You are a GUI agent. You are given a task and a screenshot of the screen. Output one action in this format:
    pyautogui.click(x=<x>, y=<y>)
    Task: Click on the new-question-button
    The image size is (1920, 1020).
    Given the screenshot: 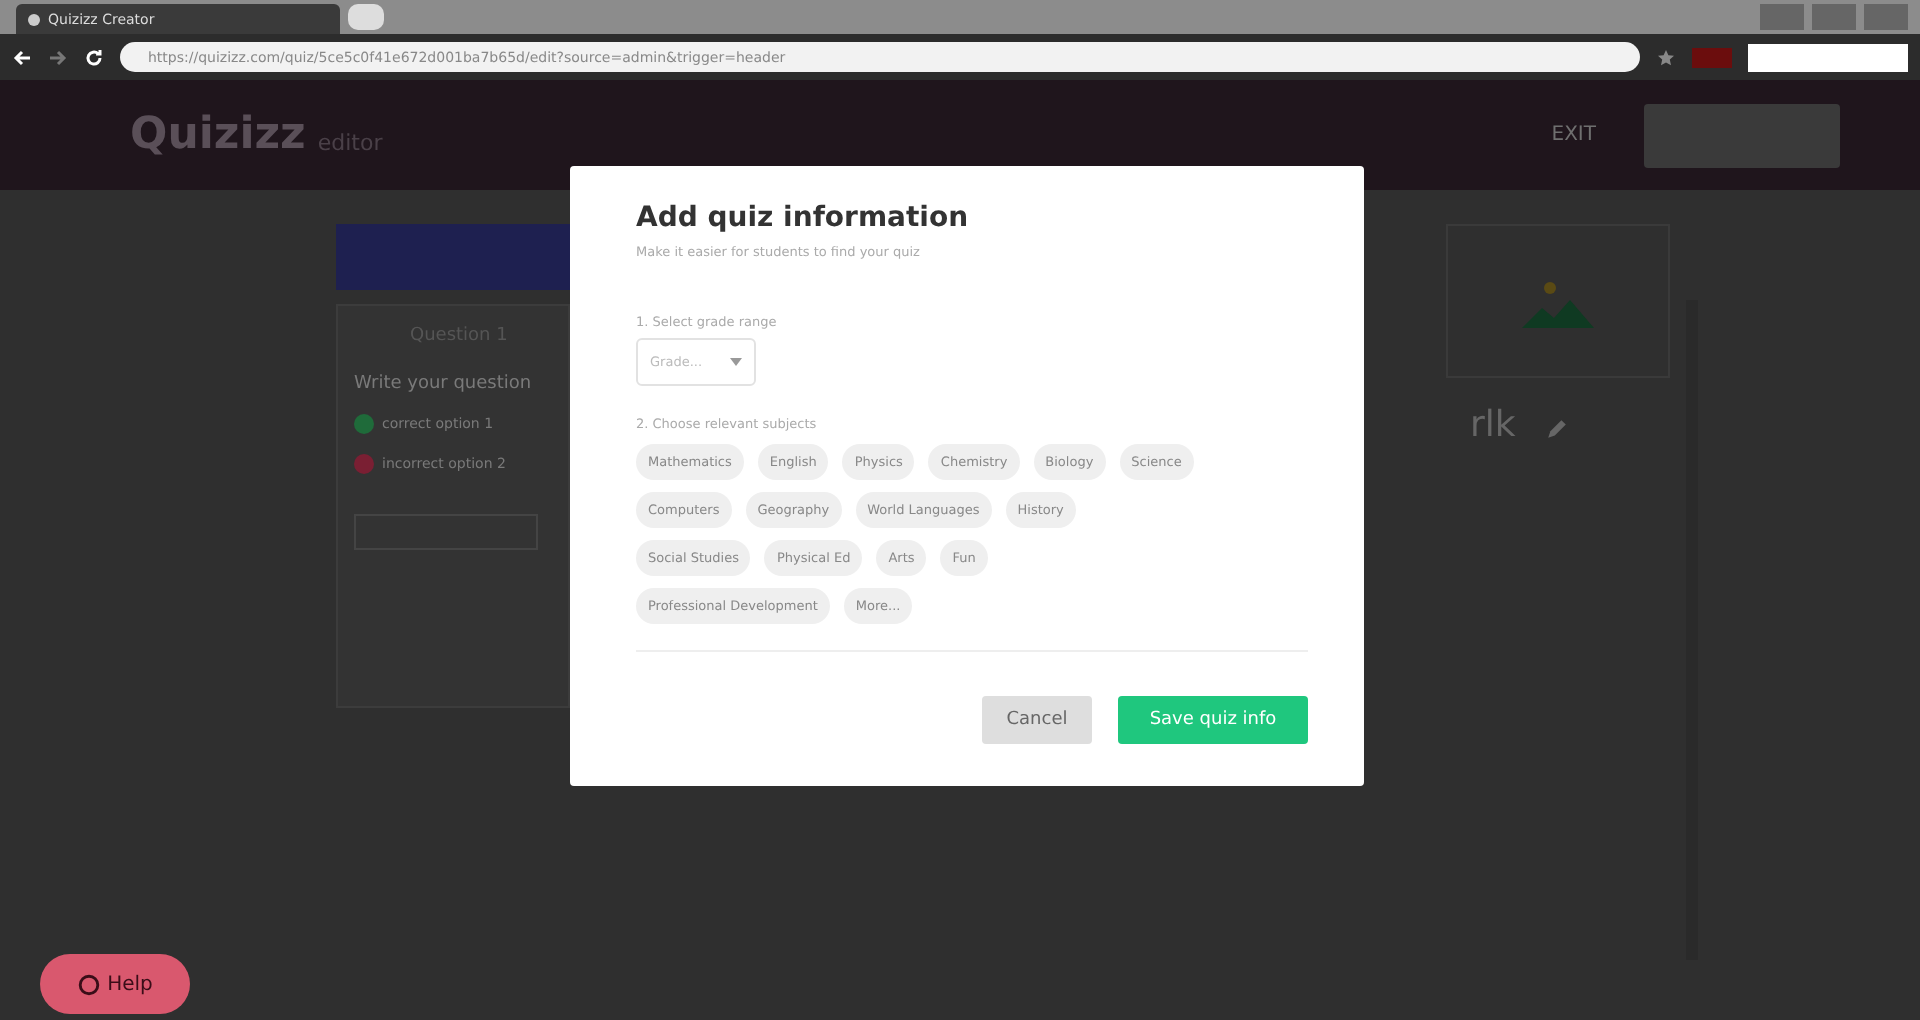 What is the action you would take?
    pyautogui.click(x=453, y=257)
    